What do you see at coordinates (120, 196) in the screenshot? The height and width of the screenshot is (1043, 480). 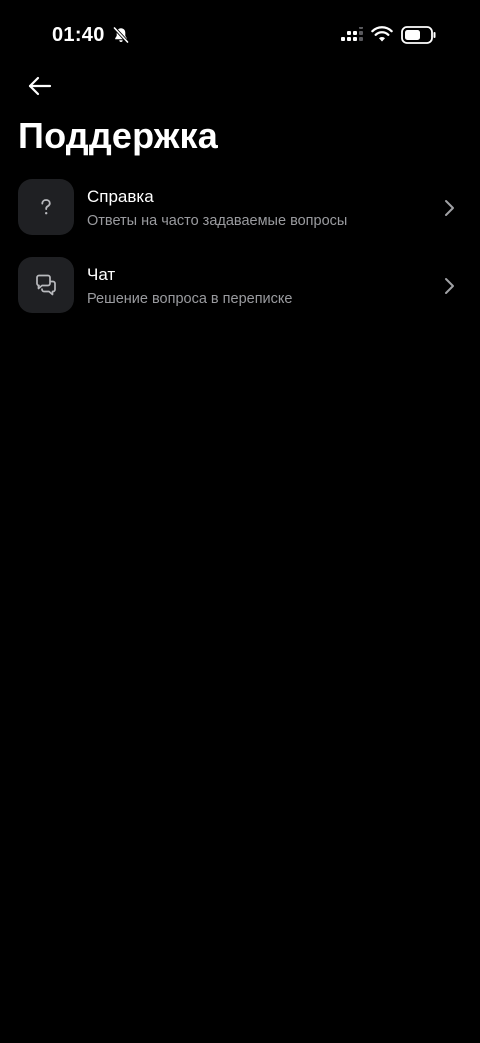 I see `menu-item-title: Справка` at bounding box center [120, 196].